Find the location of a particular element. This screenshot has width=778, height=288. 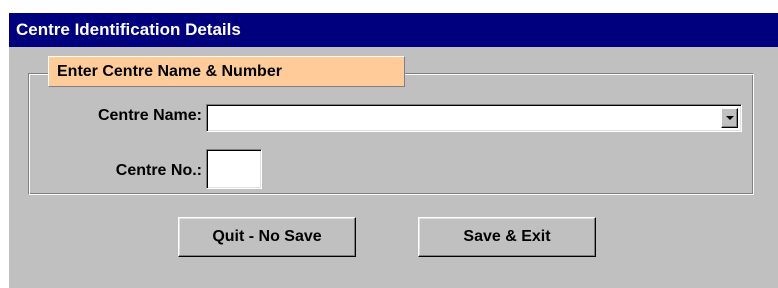

centre-no-input is located at coordinates (234, 169).